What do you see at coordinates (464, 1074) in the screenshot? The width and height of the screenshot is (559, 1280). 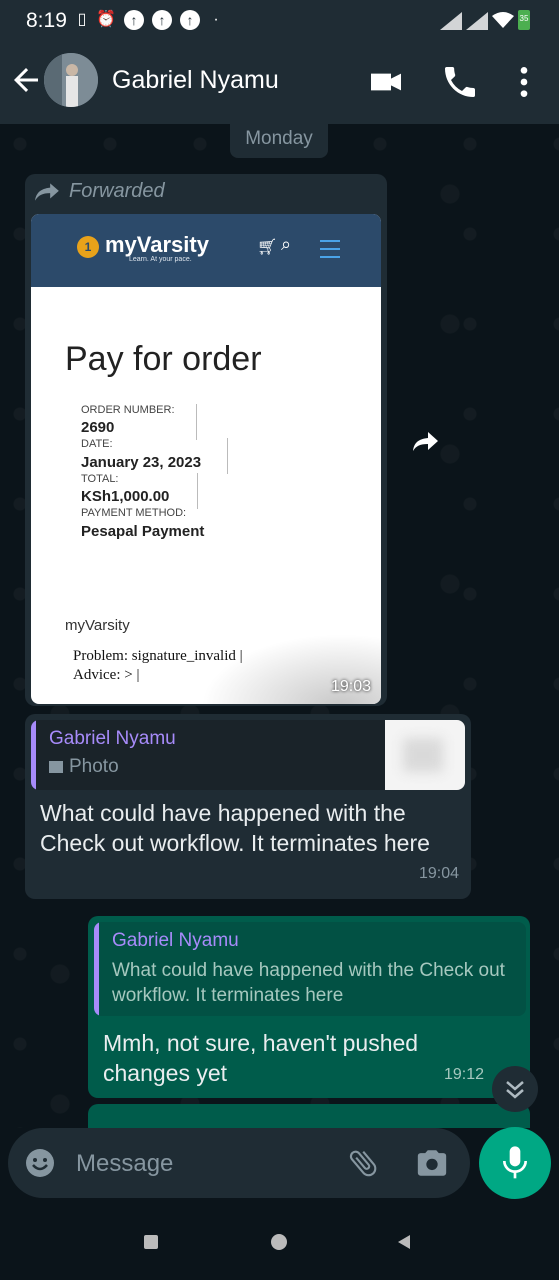 I see `message-time: 19:12` at bounding box center [464, 1074].